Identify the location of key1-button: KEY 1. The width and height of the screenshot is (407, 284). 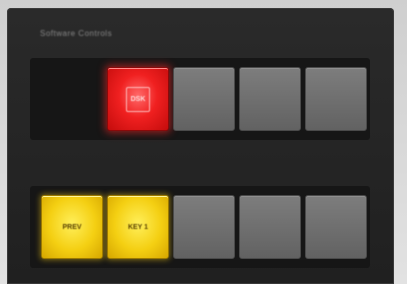
(138, 227).